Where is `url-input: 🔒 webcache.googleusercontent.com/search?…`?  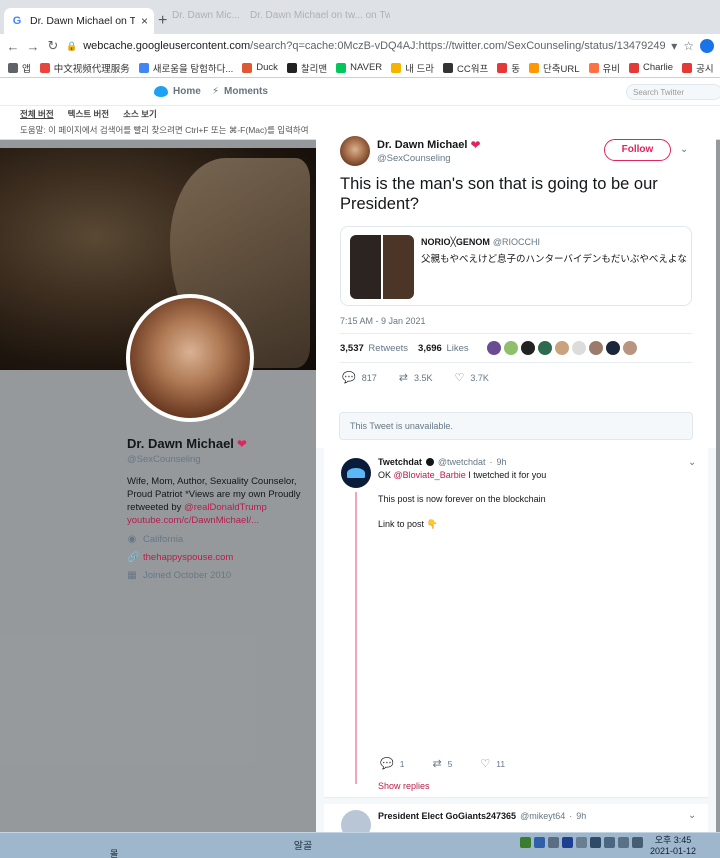
url-input: 🔒 webcache.googleusercontent.com/search?… is located at coordinates (365, 46).